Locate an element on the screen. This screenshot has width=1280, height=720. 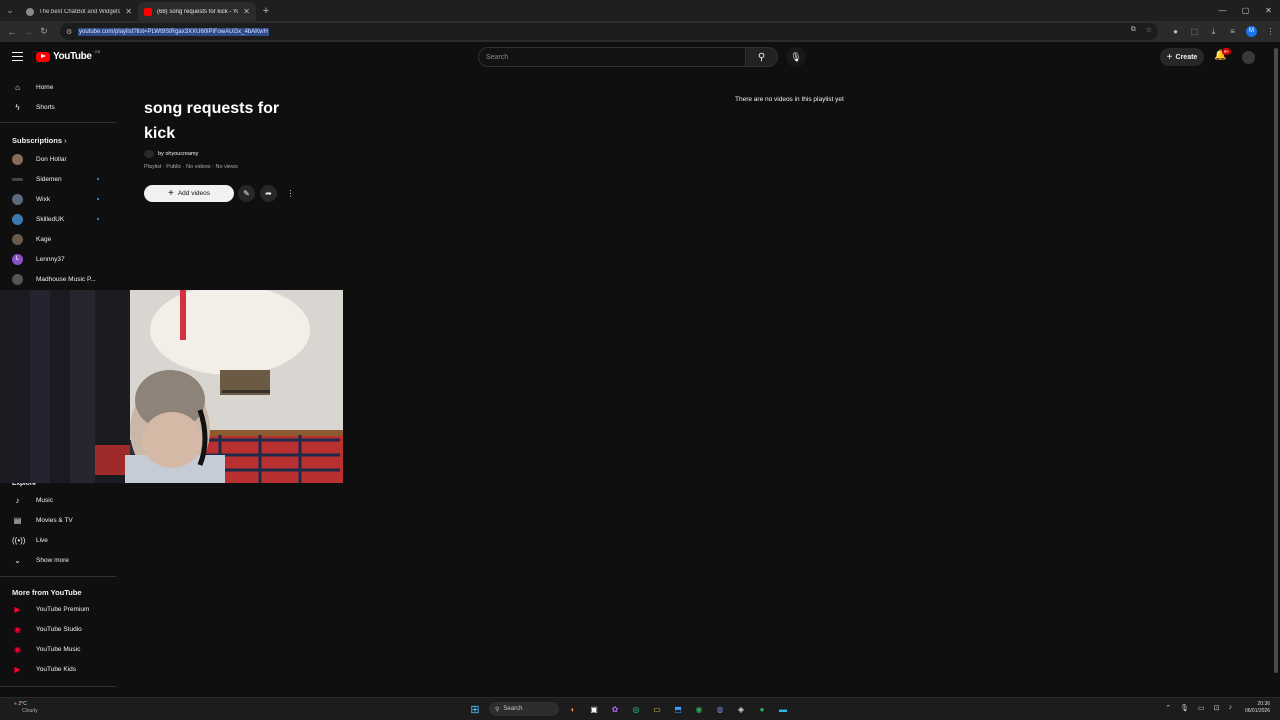
close-window-icon: ✕ is located at coordinates (1268, 10).